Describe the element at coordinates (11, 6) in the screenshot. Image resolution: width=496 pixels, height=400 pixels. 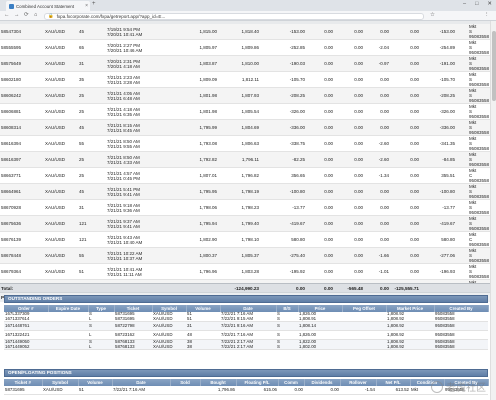
I see `page-favicon-icon` at that location.